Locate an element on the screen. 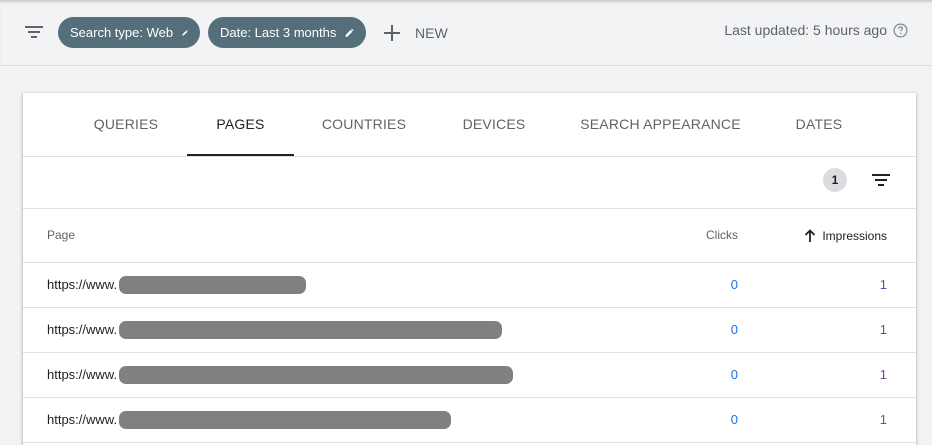  tab-devices: DEVICES is located at coordinates (494, 124).